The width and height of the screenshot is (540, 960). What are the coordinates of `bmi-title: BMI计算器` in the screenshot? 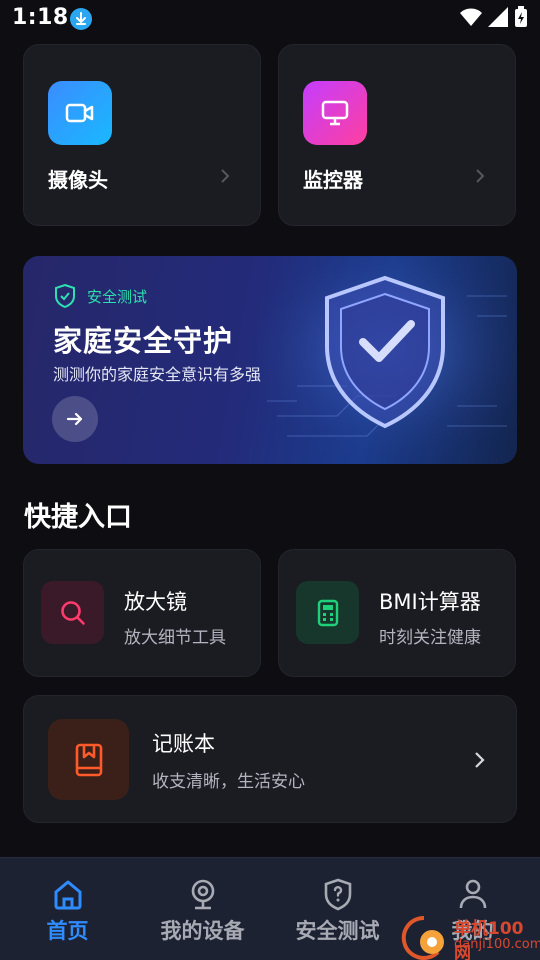 It's located at (430, 602).